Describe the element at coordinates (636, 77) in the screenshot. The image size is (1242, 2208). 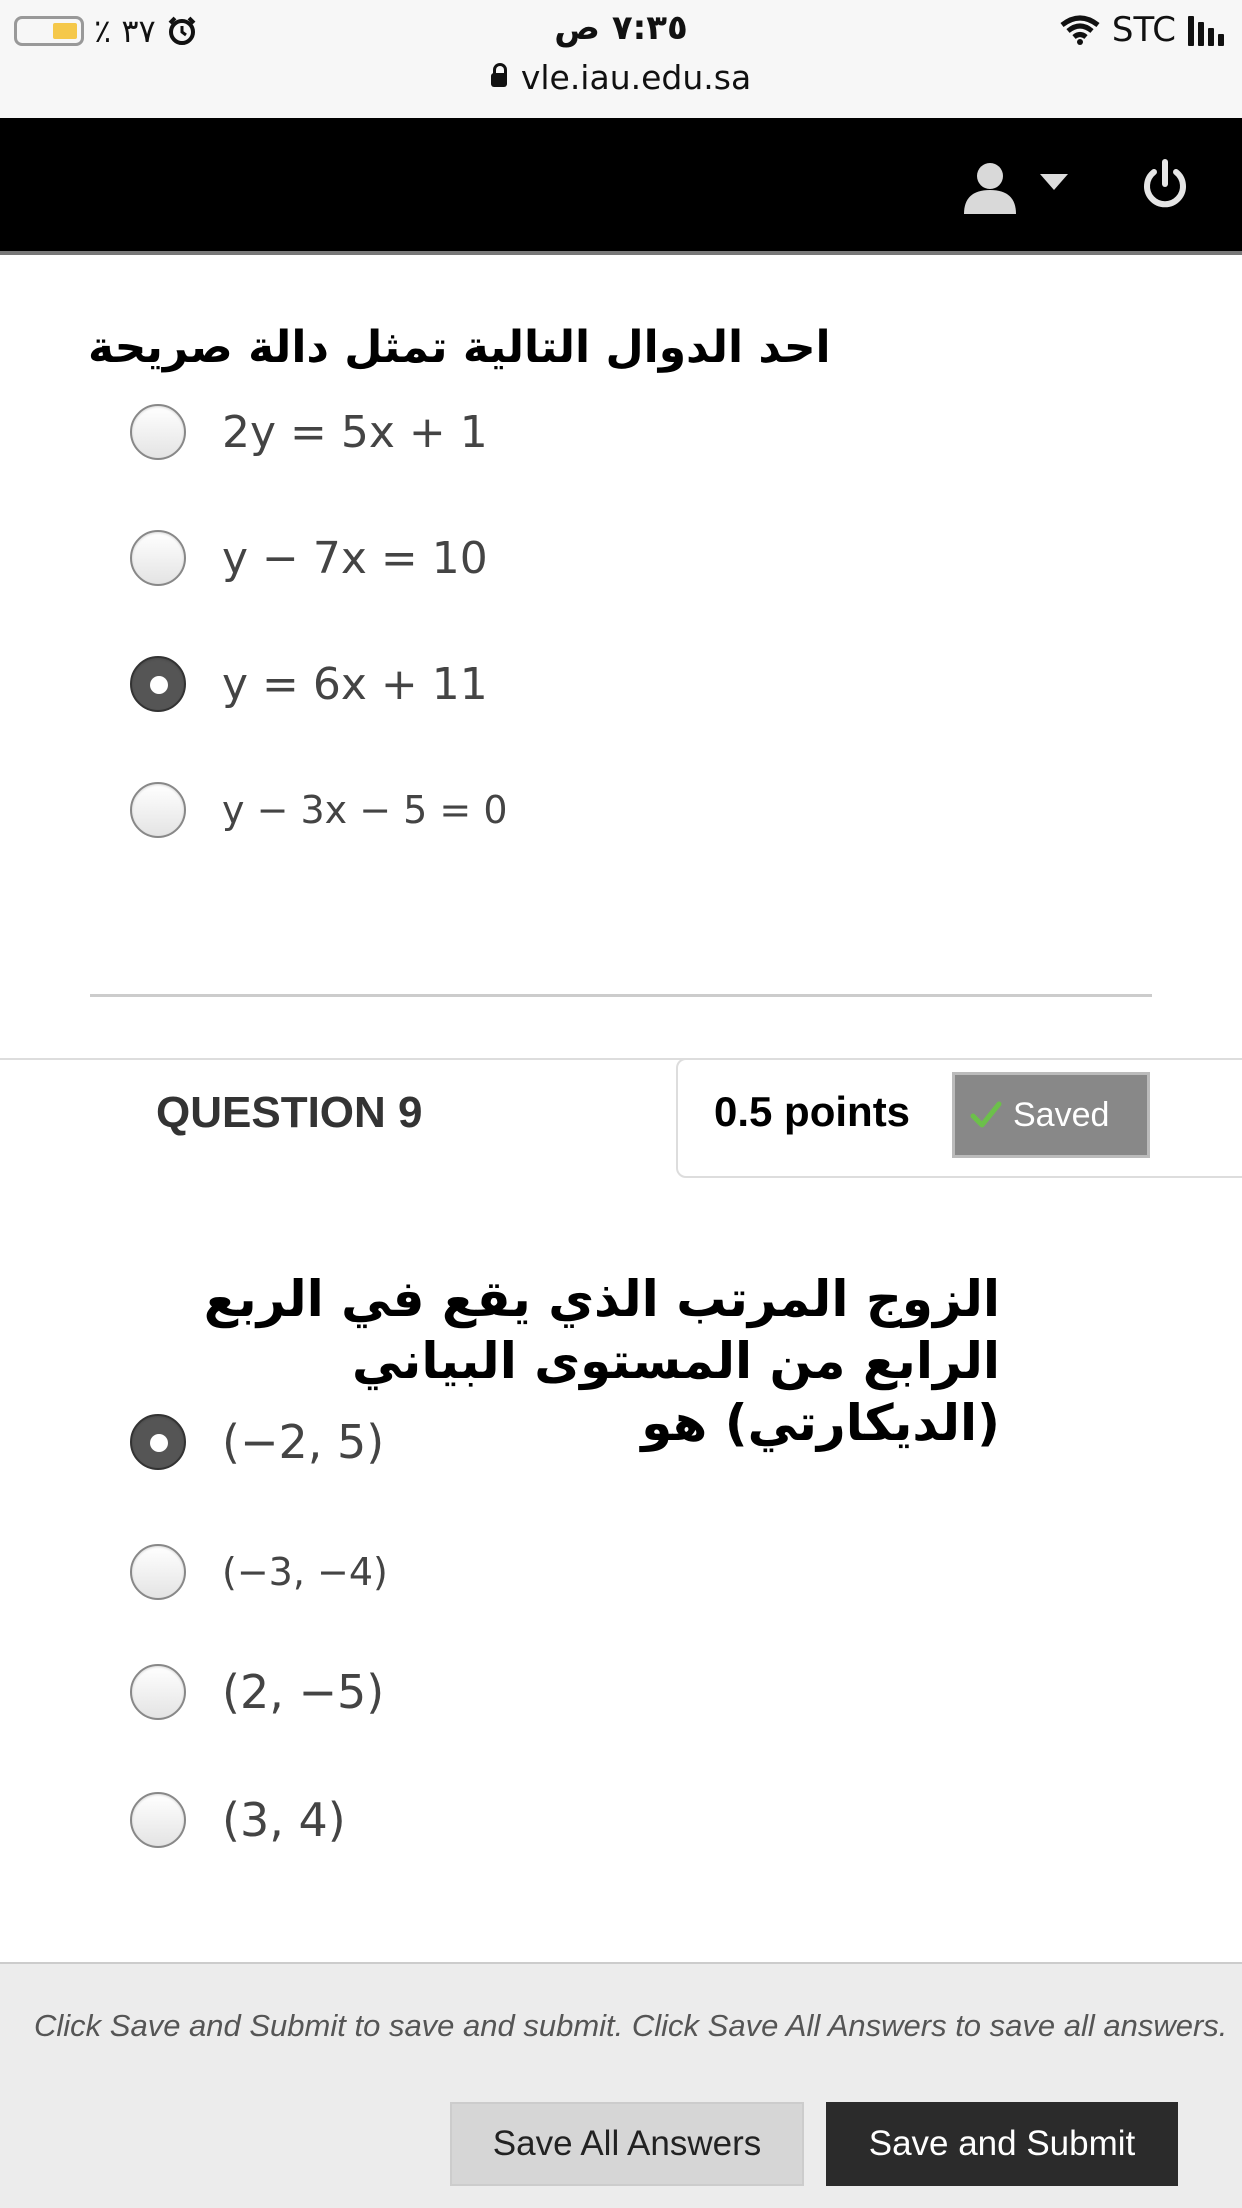
I see `url-text: vle.iau.edu.sa` at that location.